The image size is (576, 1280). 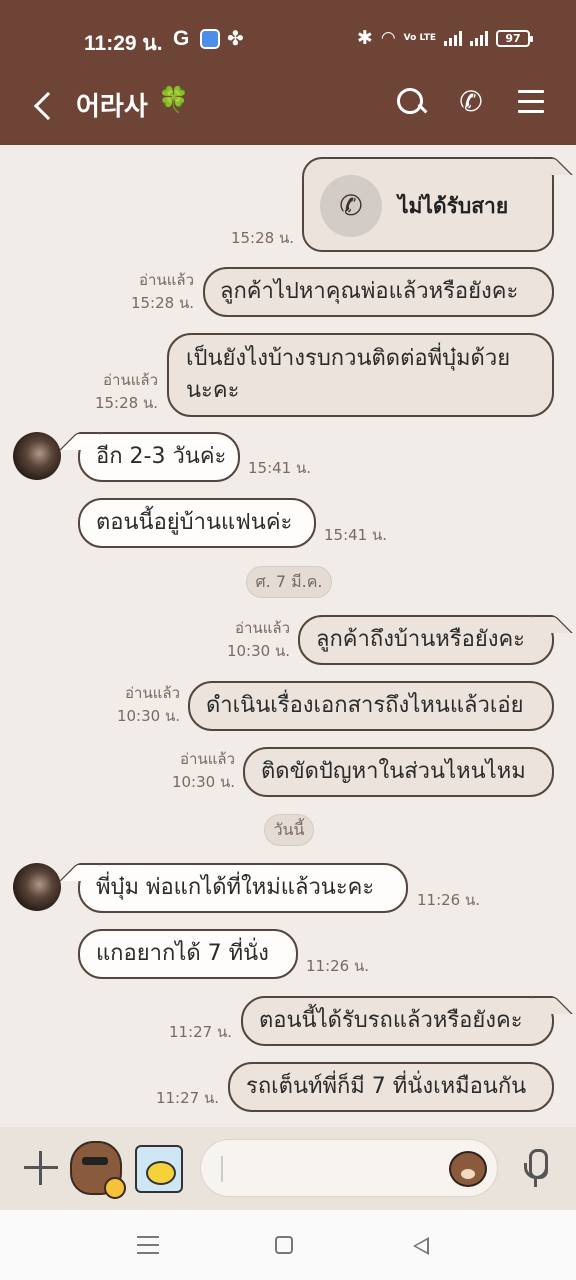 What do you see at coordinates (43, 104) in the screenshot?
I see `back-button` at bounding box center [43, 104].